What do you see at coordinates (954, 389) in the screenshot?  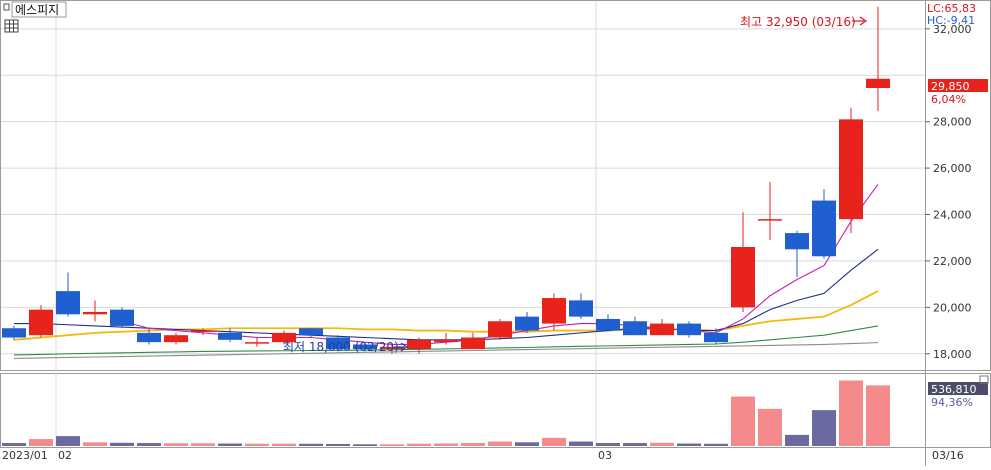 I see `current-volume: 536,810` at bounding box center [954, 389].